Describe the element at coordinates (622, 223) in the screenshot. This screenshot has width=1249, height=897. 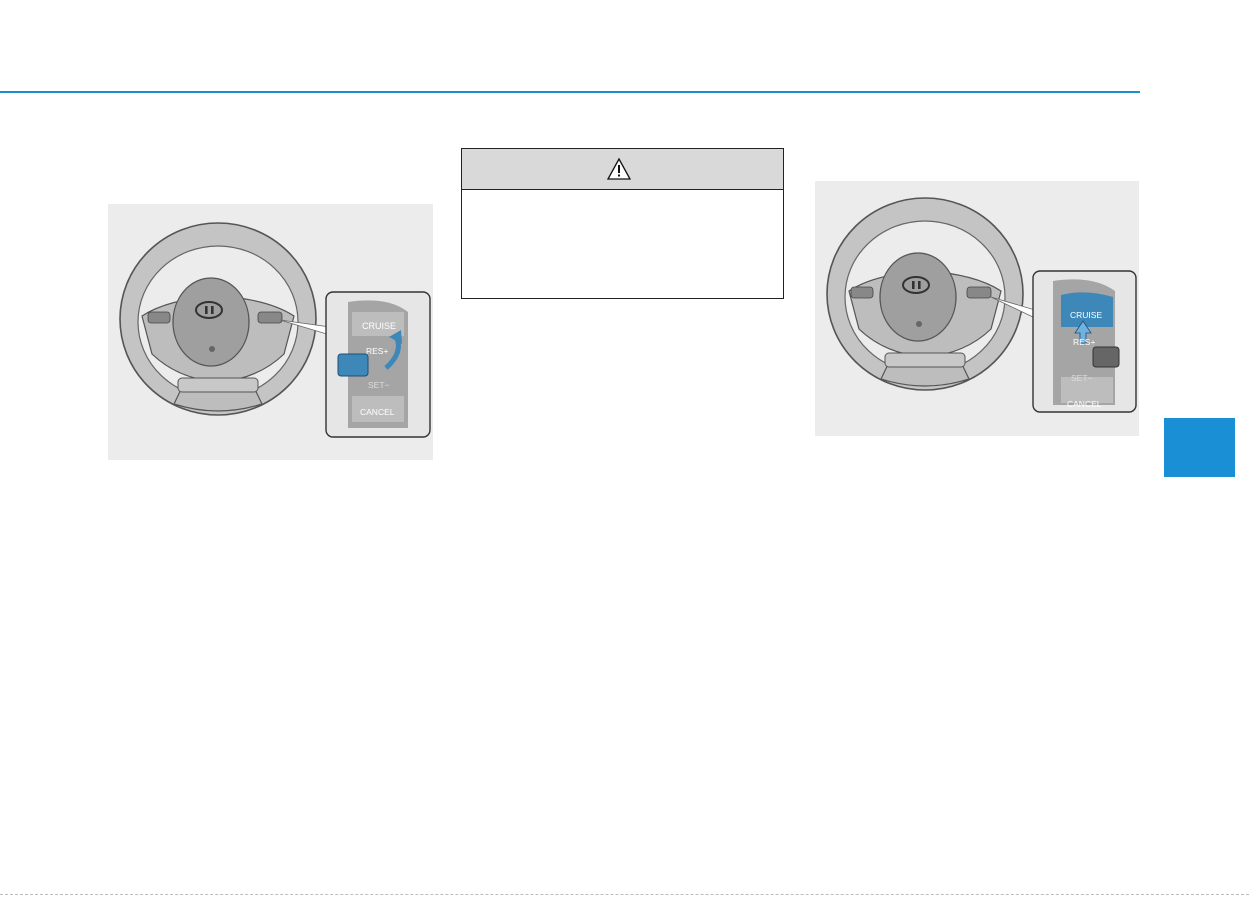
I see `warning-box` at that location.